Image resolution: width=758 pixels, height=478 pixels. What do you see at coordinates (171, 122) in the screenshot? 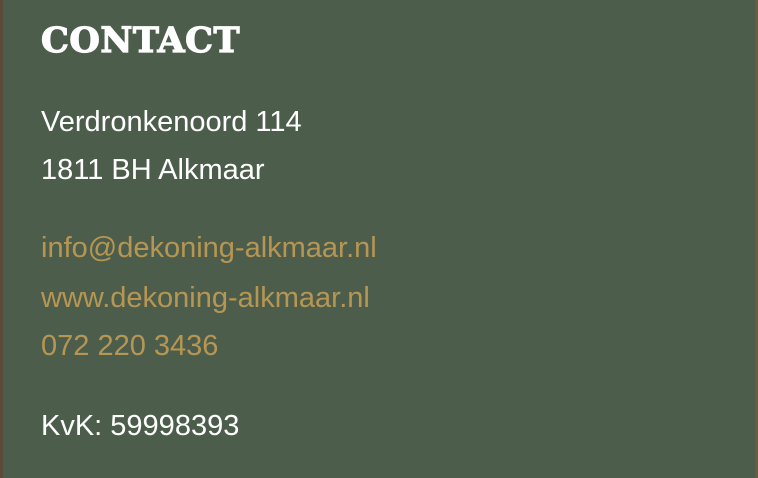
I see `address-street: Verdronkenoord 114` at bounding box center [171, 122].